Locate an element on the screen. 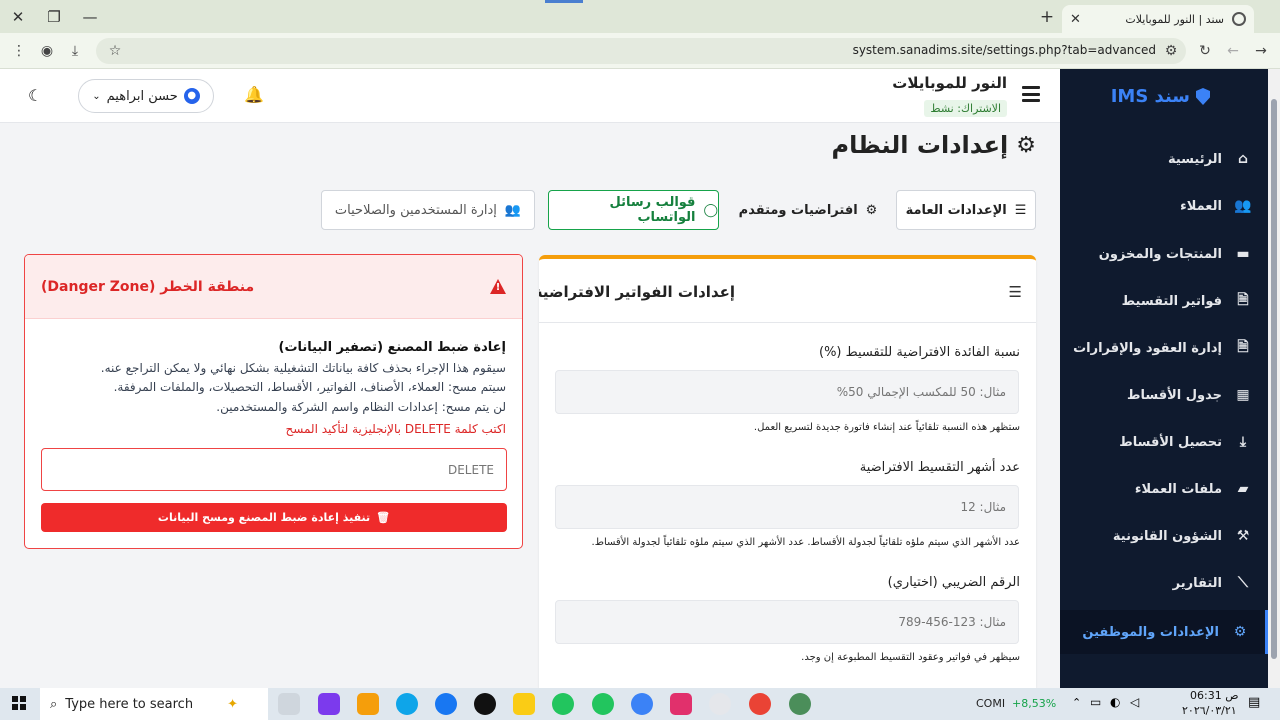 The image size is (1280, 720). clock-time: 06:31 ص is located at coordinates (1214, 695).